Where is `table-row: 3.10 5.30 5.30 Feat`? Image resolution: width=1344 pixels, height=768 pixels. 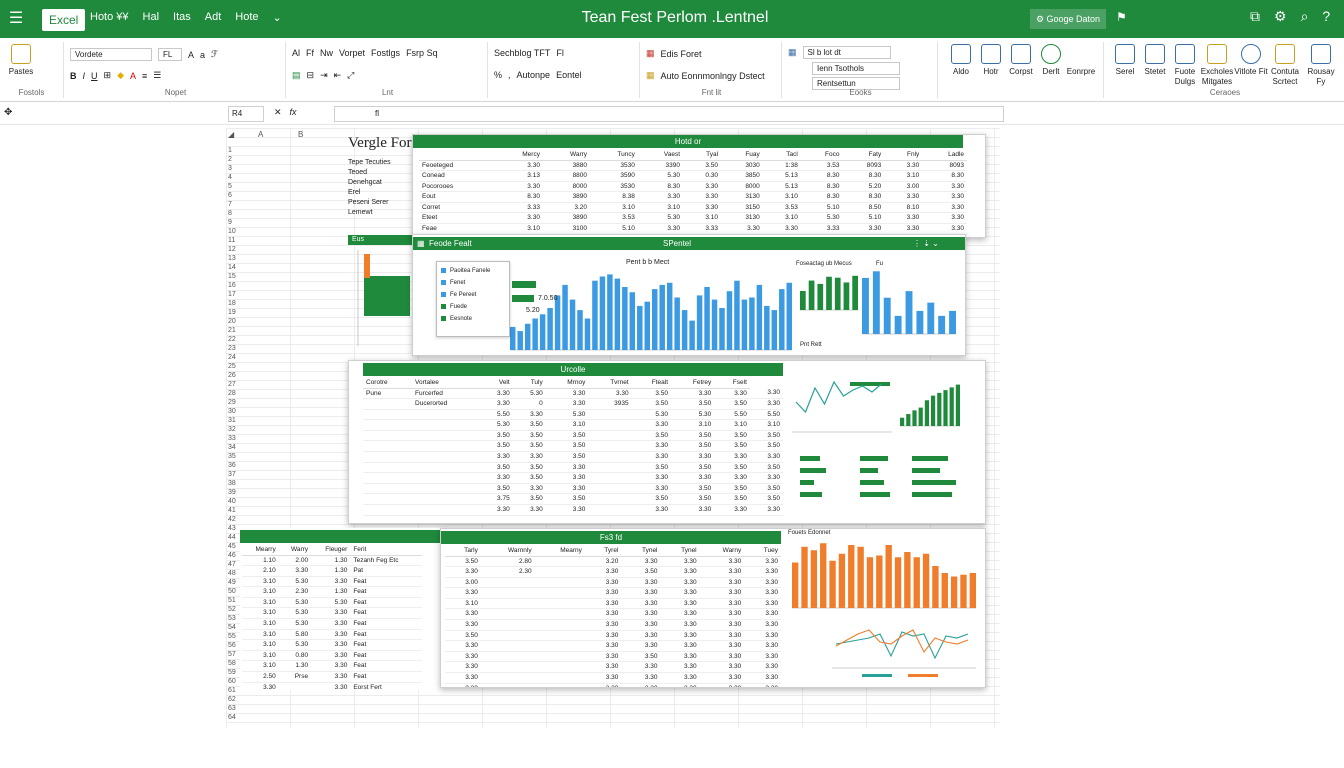
table-row: 3.10 5.30 5.30 Feat is located at coordinates (332, 603).